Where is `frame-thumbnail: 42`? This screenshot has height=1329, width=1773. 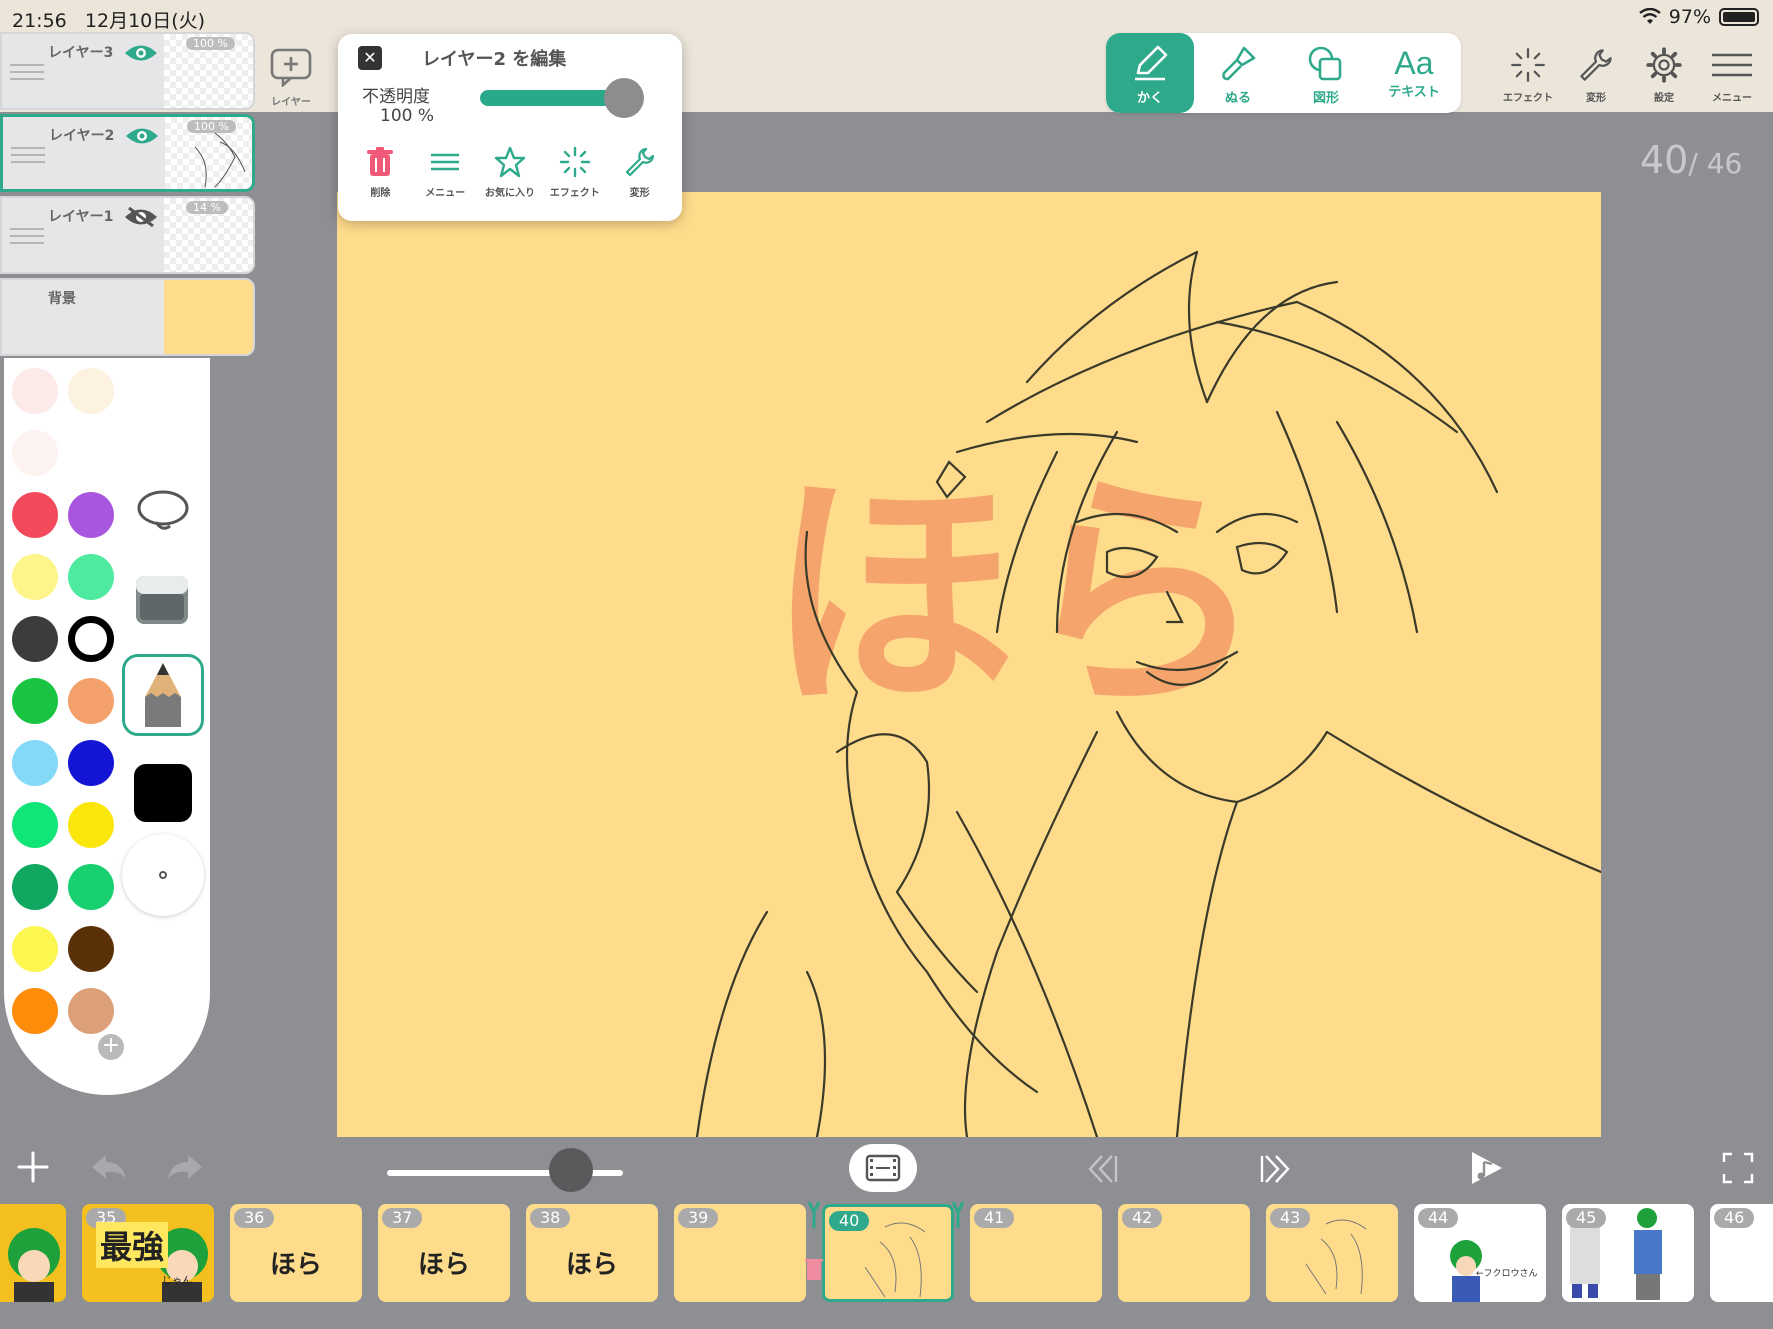 frame-thumbnail: 42 is located at coordinates (1184, 1253).